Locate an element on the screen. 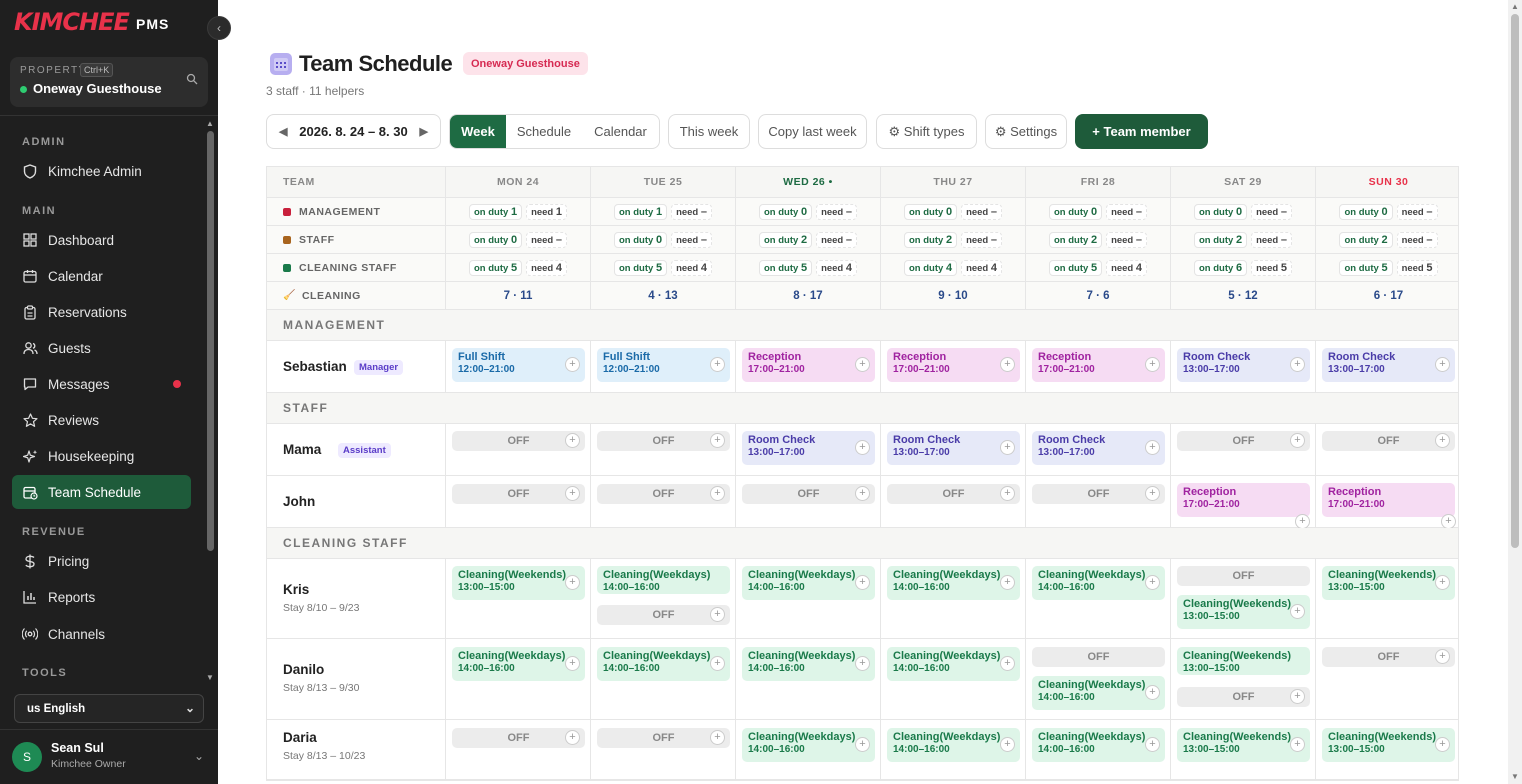 The image size is (1522, 784). person-name: Mama is located at coordinates (302, 449).